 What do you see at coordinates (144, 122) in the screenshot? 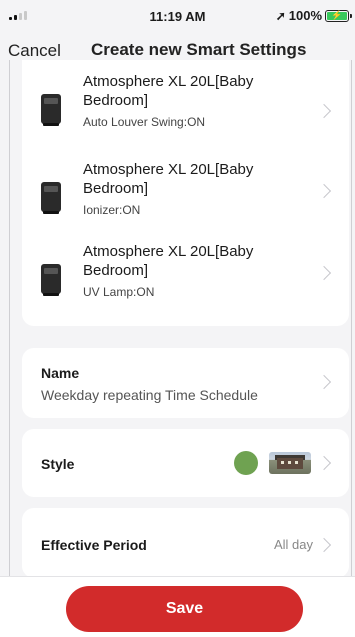
I see `device-action: Auto Louver Swing:ON` at bounding box center [144, 122].